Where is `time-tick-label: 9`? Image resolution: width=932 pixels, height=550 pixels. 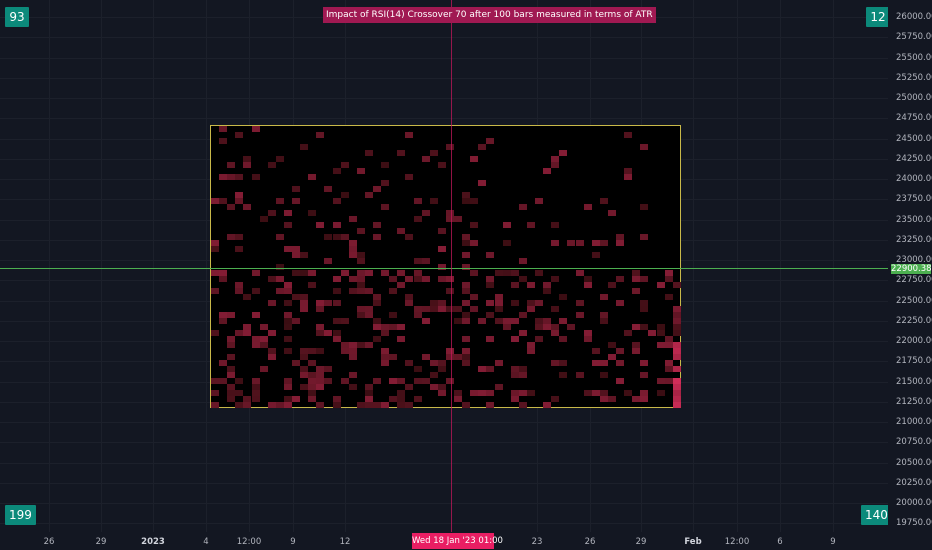 time-tick-label: 9 is located at coordinates (293, 542).